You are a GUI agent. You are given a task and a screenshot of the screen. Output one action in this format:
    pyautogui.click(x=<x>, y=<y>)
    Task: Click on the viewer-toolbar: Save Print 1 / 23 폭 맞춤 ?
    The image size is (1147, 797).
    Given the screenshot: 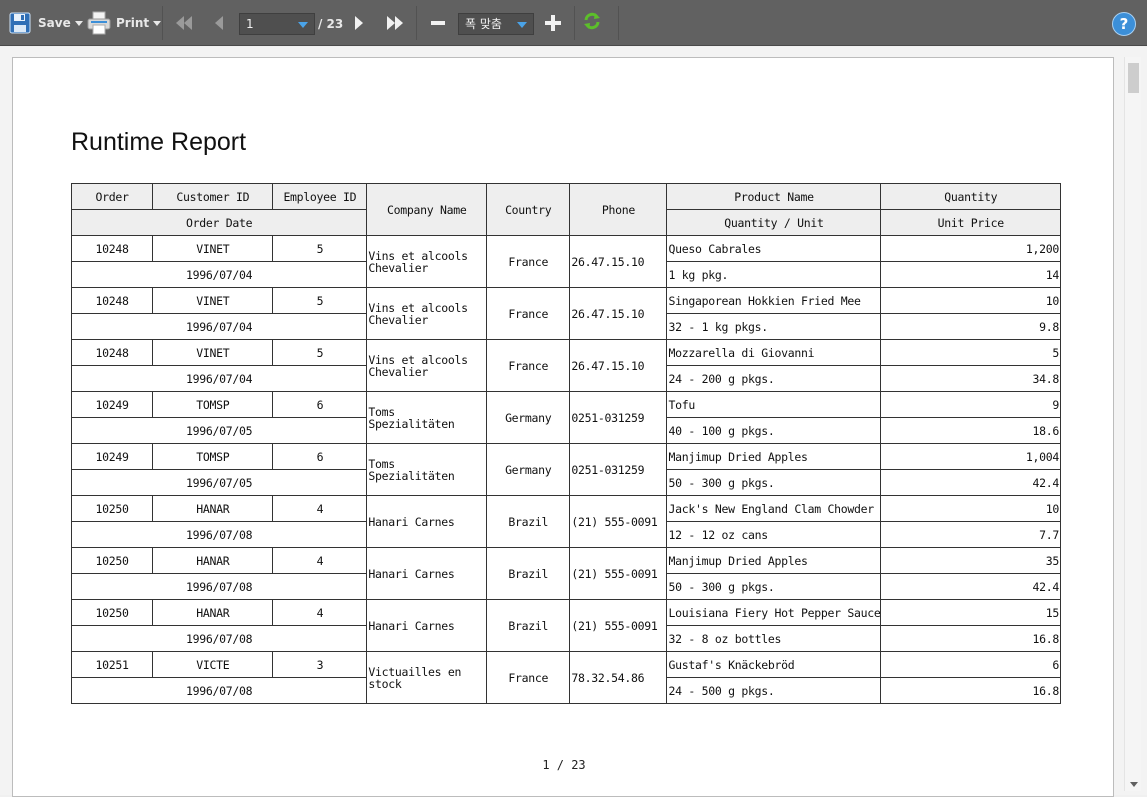 What is the action you would take?
    pyautogui.click(x=573, y=23)
    